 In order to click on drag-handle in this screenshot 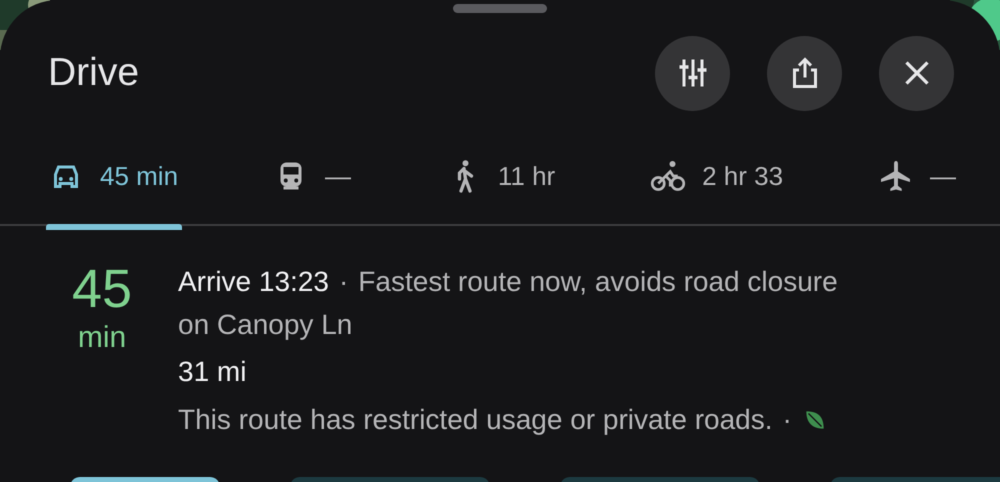, I will do `click(500, 8)`.